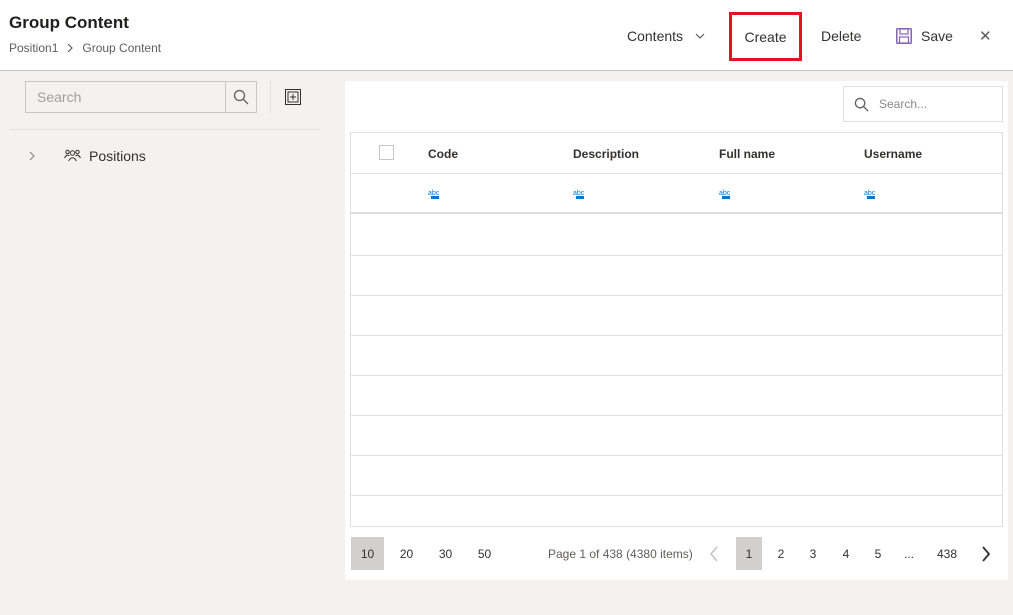  I want to click on pane-divider, so click(164, 129).